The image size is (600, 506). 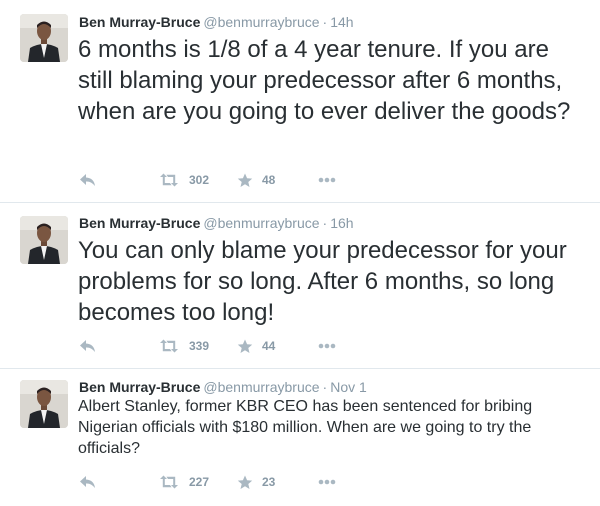 I want to click on favorite-count: 48, so click(x=269, y=180).